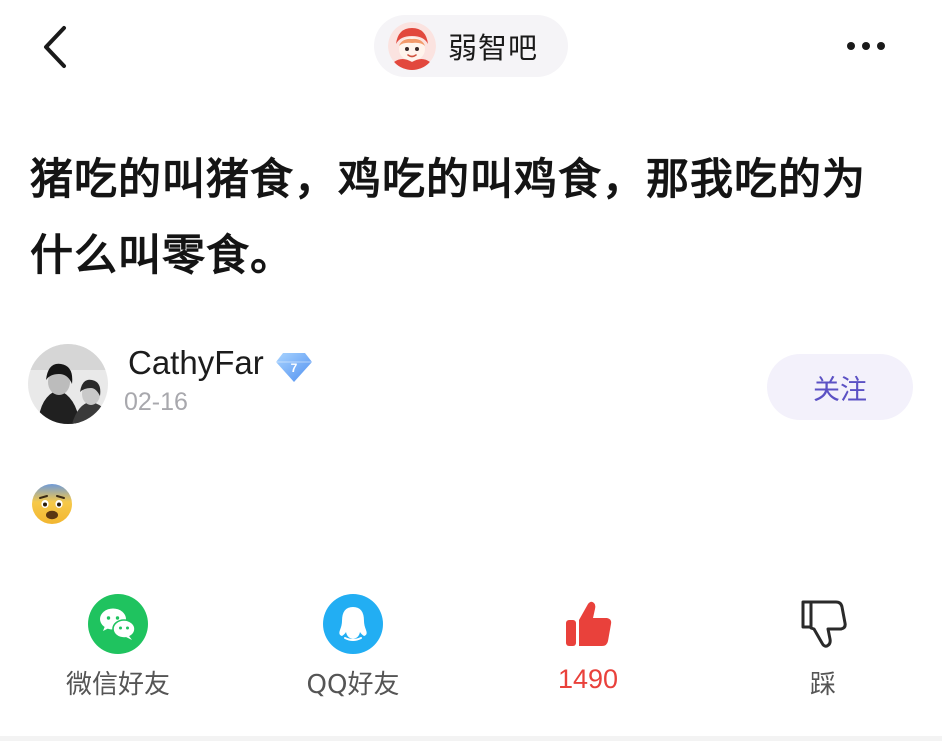 Image resolution: width=942 pixels, height=741 pixels. I want to click on top-bar: 弱智吧, so click(471, 50).